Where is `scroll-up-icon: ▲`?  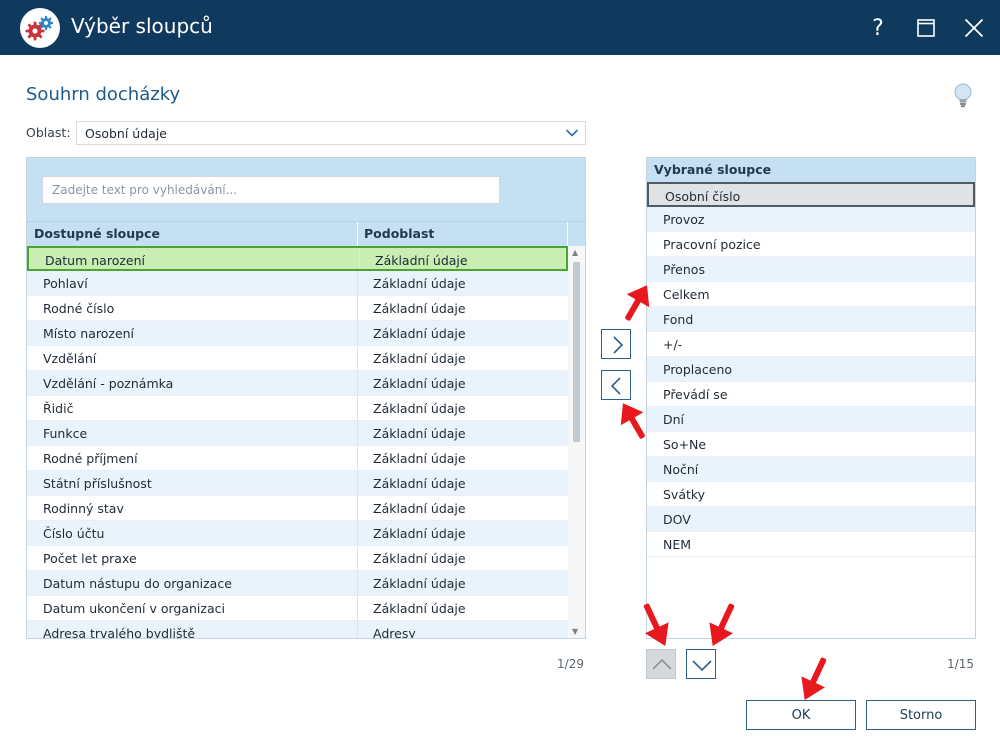 scroll-up-icon: ▲ is located at coordinates (575, 252).